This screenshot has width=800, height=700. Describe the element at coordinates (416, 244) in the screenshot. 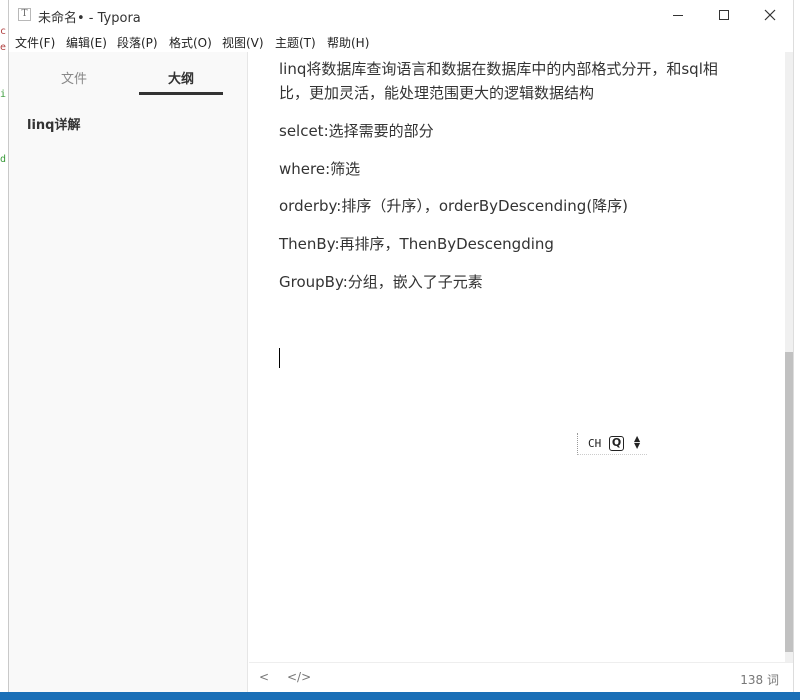

I see `paragraph: ThenBy:再排序，ThenByDescengding` at that location.